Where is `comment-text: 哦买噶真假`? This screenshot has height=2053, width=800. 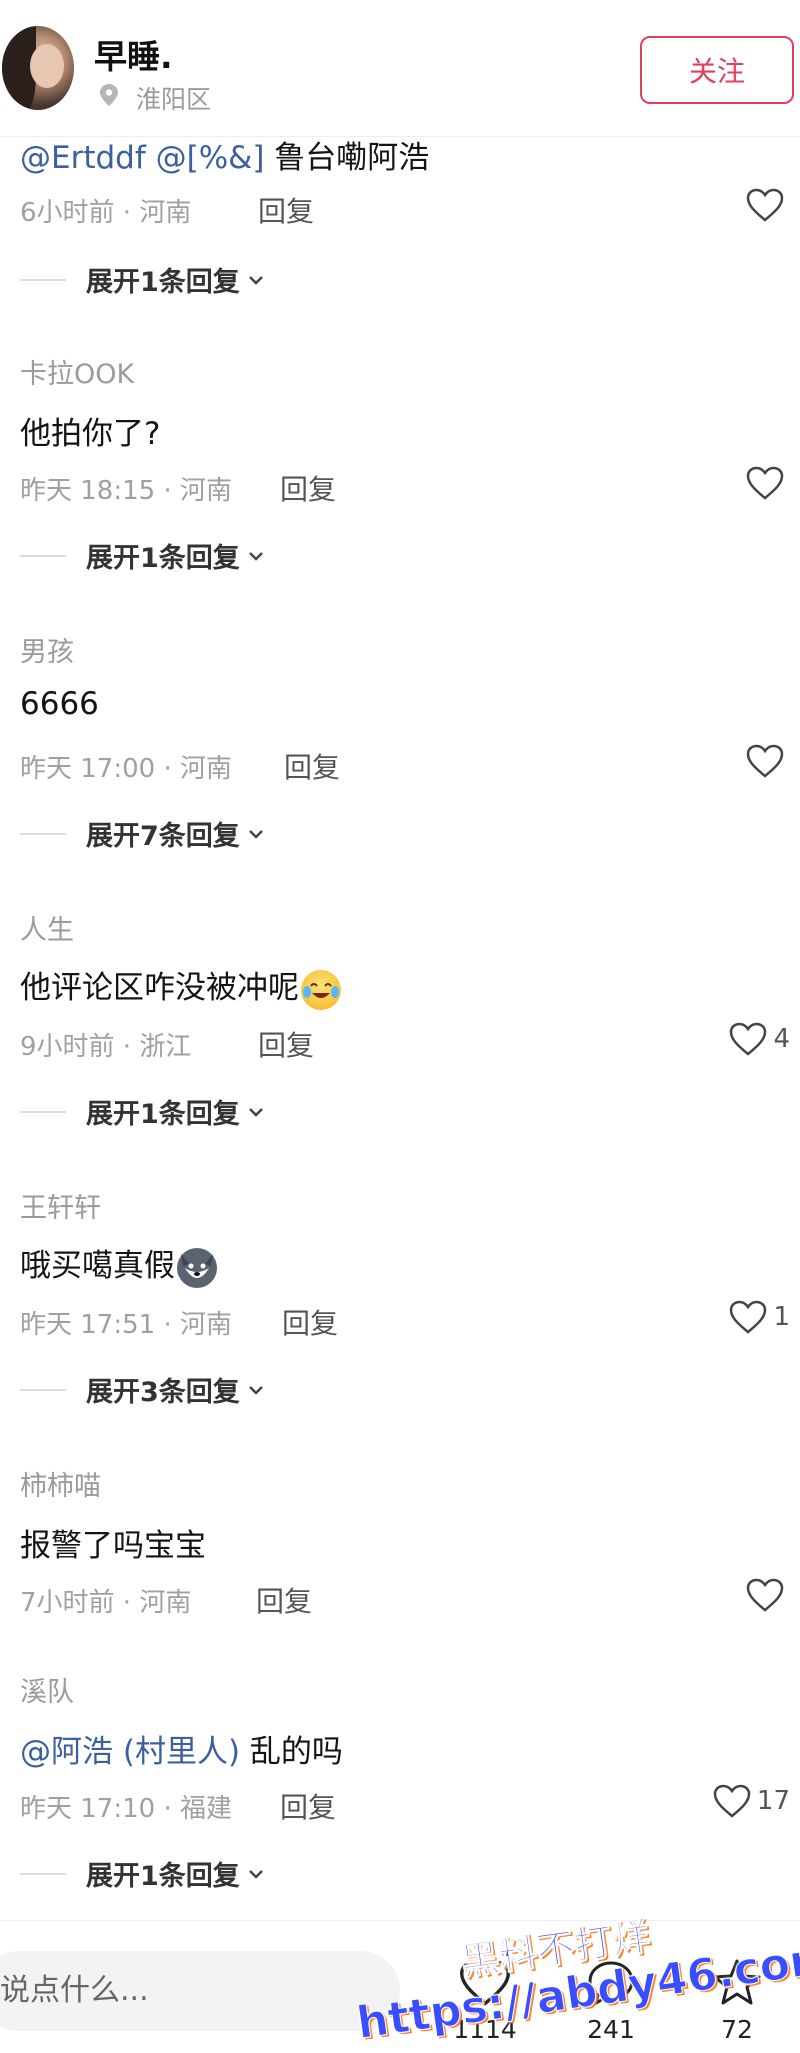 comment-text: 哦买噶真假 is located at coordinates (118, 1264).